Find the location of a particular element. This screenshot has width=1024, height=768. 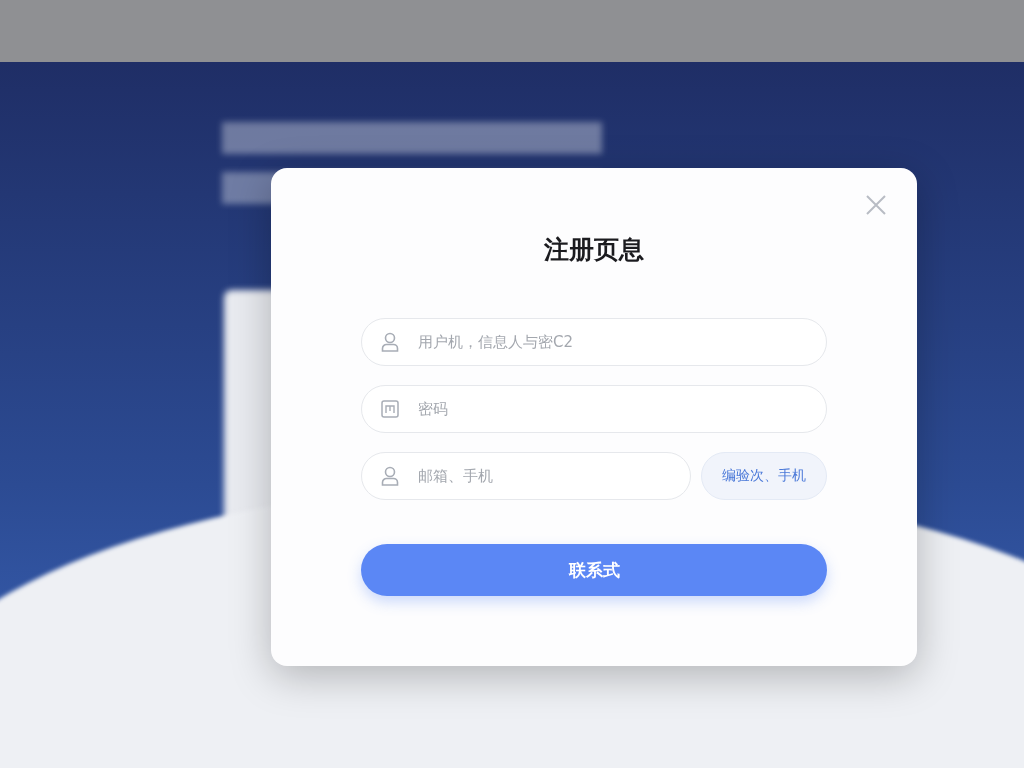

close-icon is located at coordinates (876, 205).